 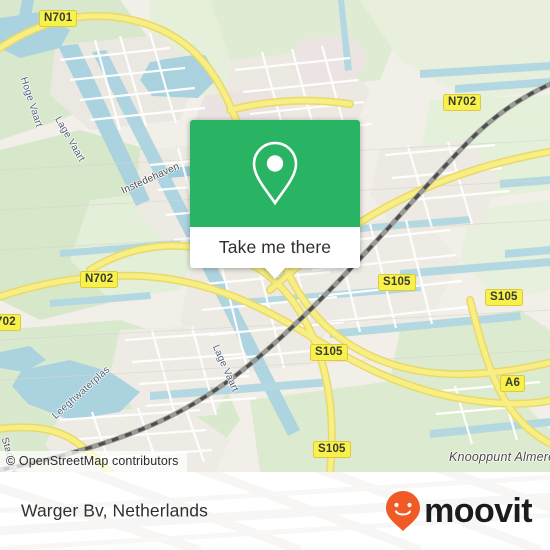 I want to click on location-pin-icon, so click(x=275, y=173).